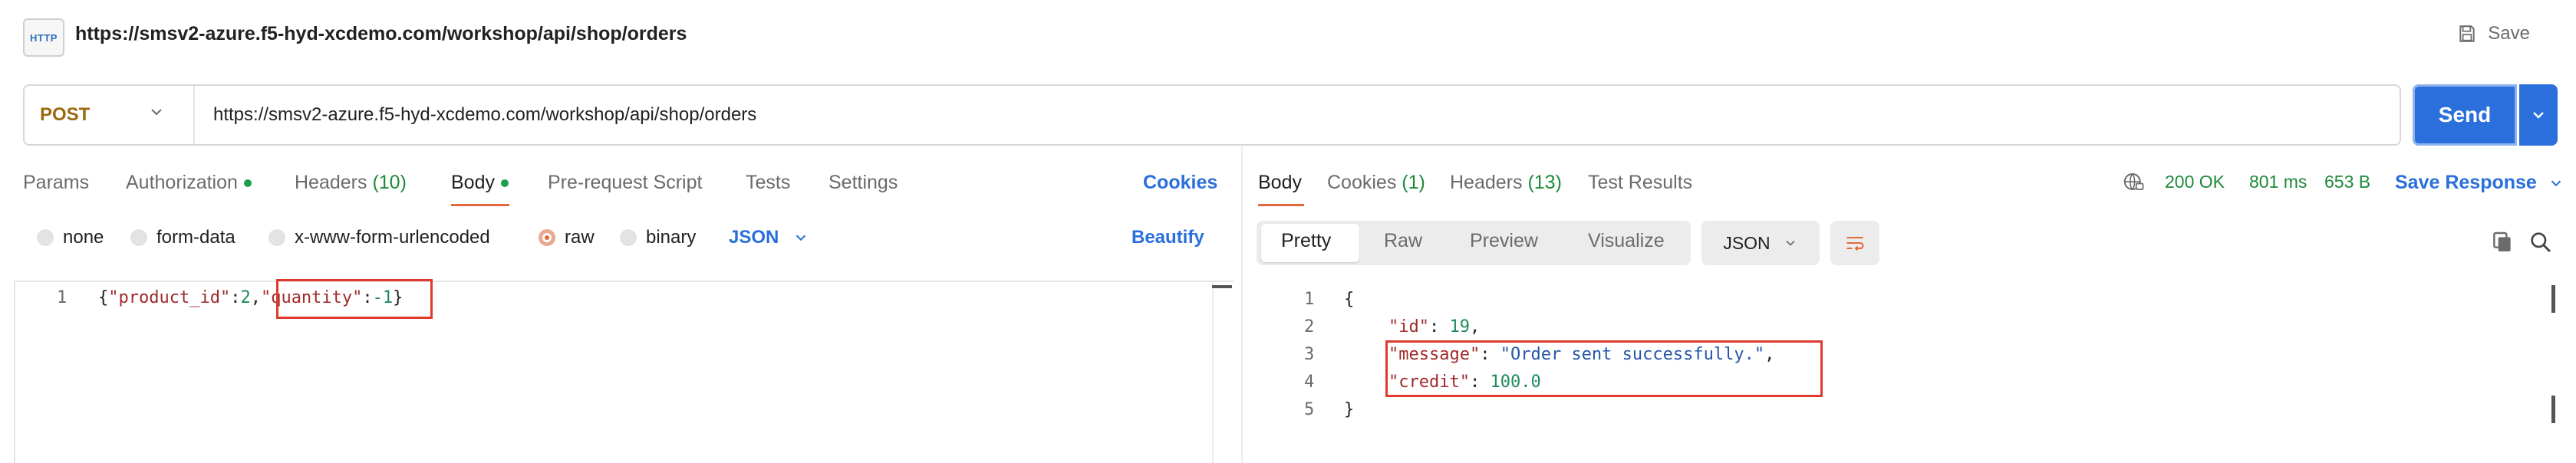 The image size is (2576, 463). What do you see at coordinates (392, 237) in the screenshot?
I see `radio-urlencoded-label: x-www-form-urlencoded` at bounding box center [392, 237].